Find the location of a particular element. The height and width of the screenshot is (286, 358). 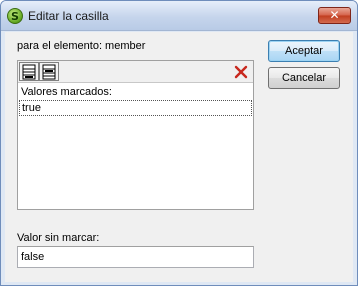

app-logo-icon: S is located at coordinates (15, 16).